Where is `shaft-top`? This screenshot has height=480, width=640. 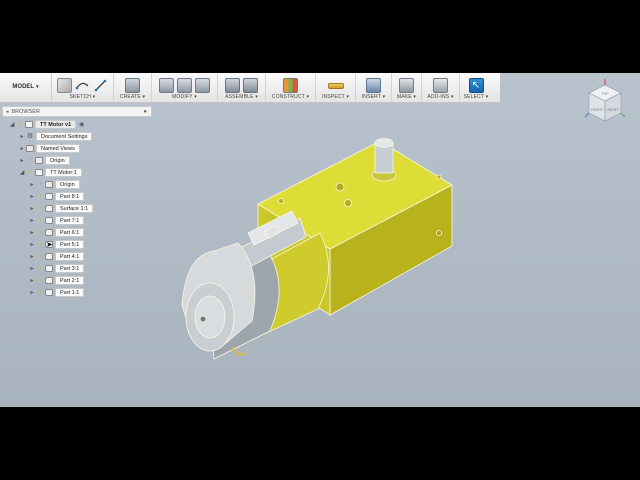
shaft-top is located at coordinates (384, 143).